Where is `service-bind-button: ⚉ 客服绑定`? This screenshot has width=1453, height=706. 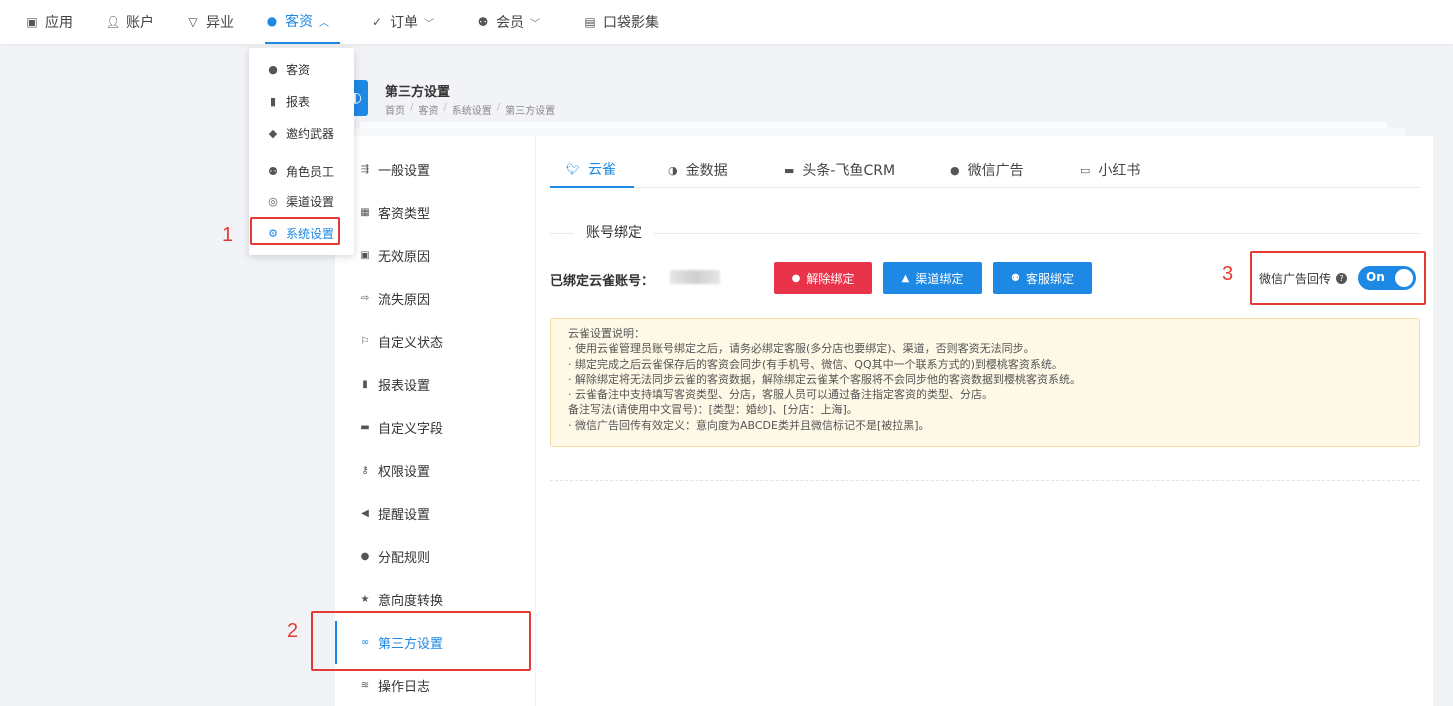
service-bind-button: ⚉ 客服绑定 is located at coordinates (1042, 278).